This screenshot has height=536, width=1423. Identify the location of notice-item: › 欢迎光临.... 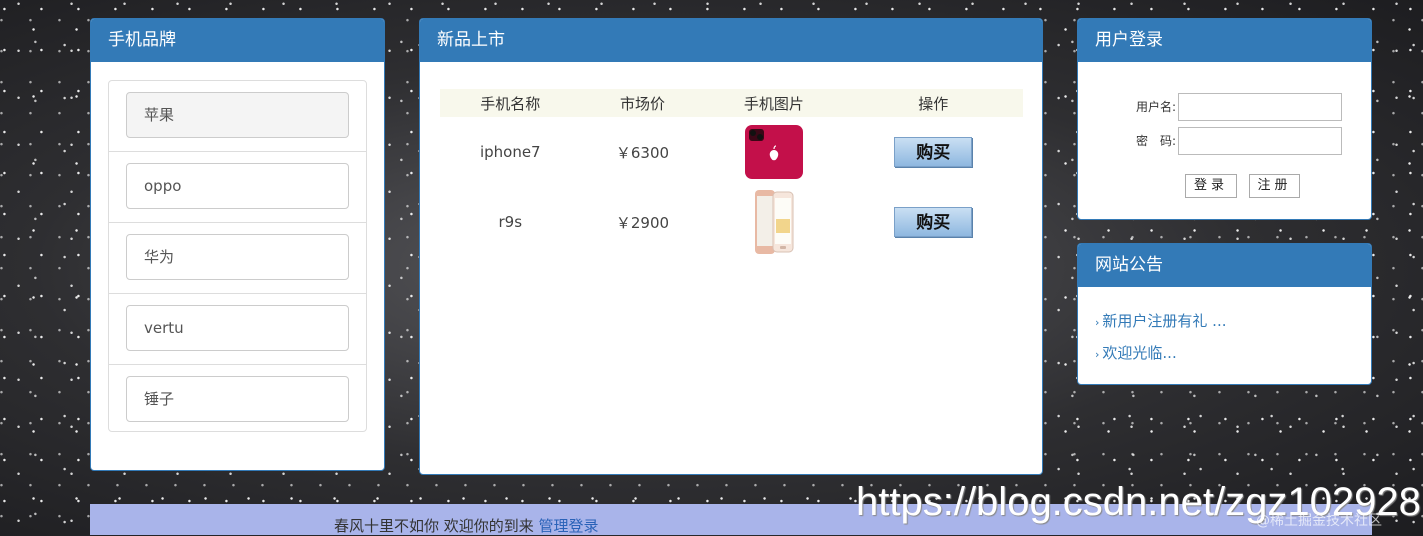
(1136, 352).